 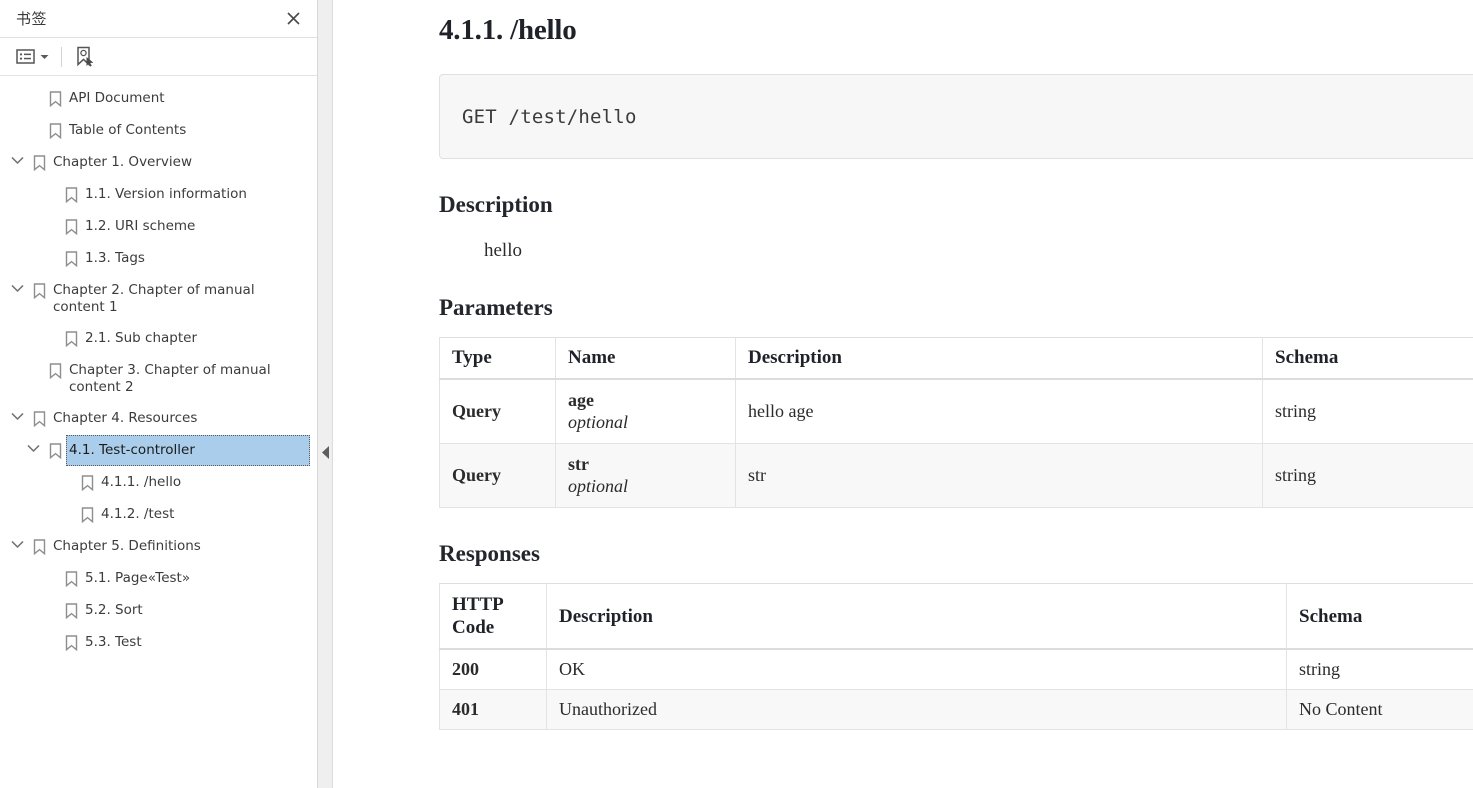 I want to click on close-icon, so click(x=293, y=19).